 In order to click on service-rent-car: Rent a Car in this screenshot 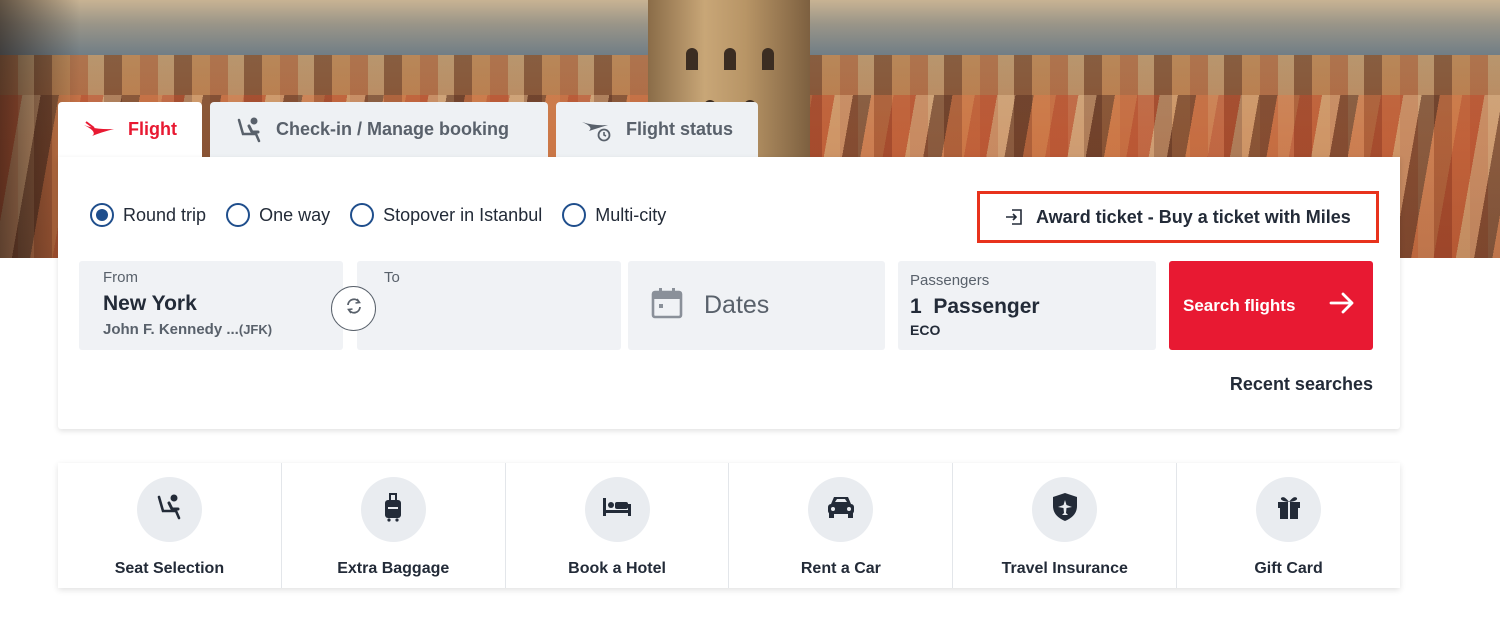, I will do `click(841, 525)`.